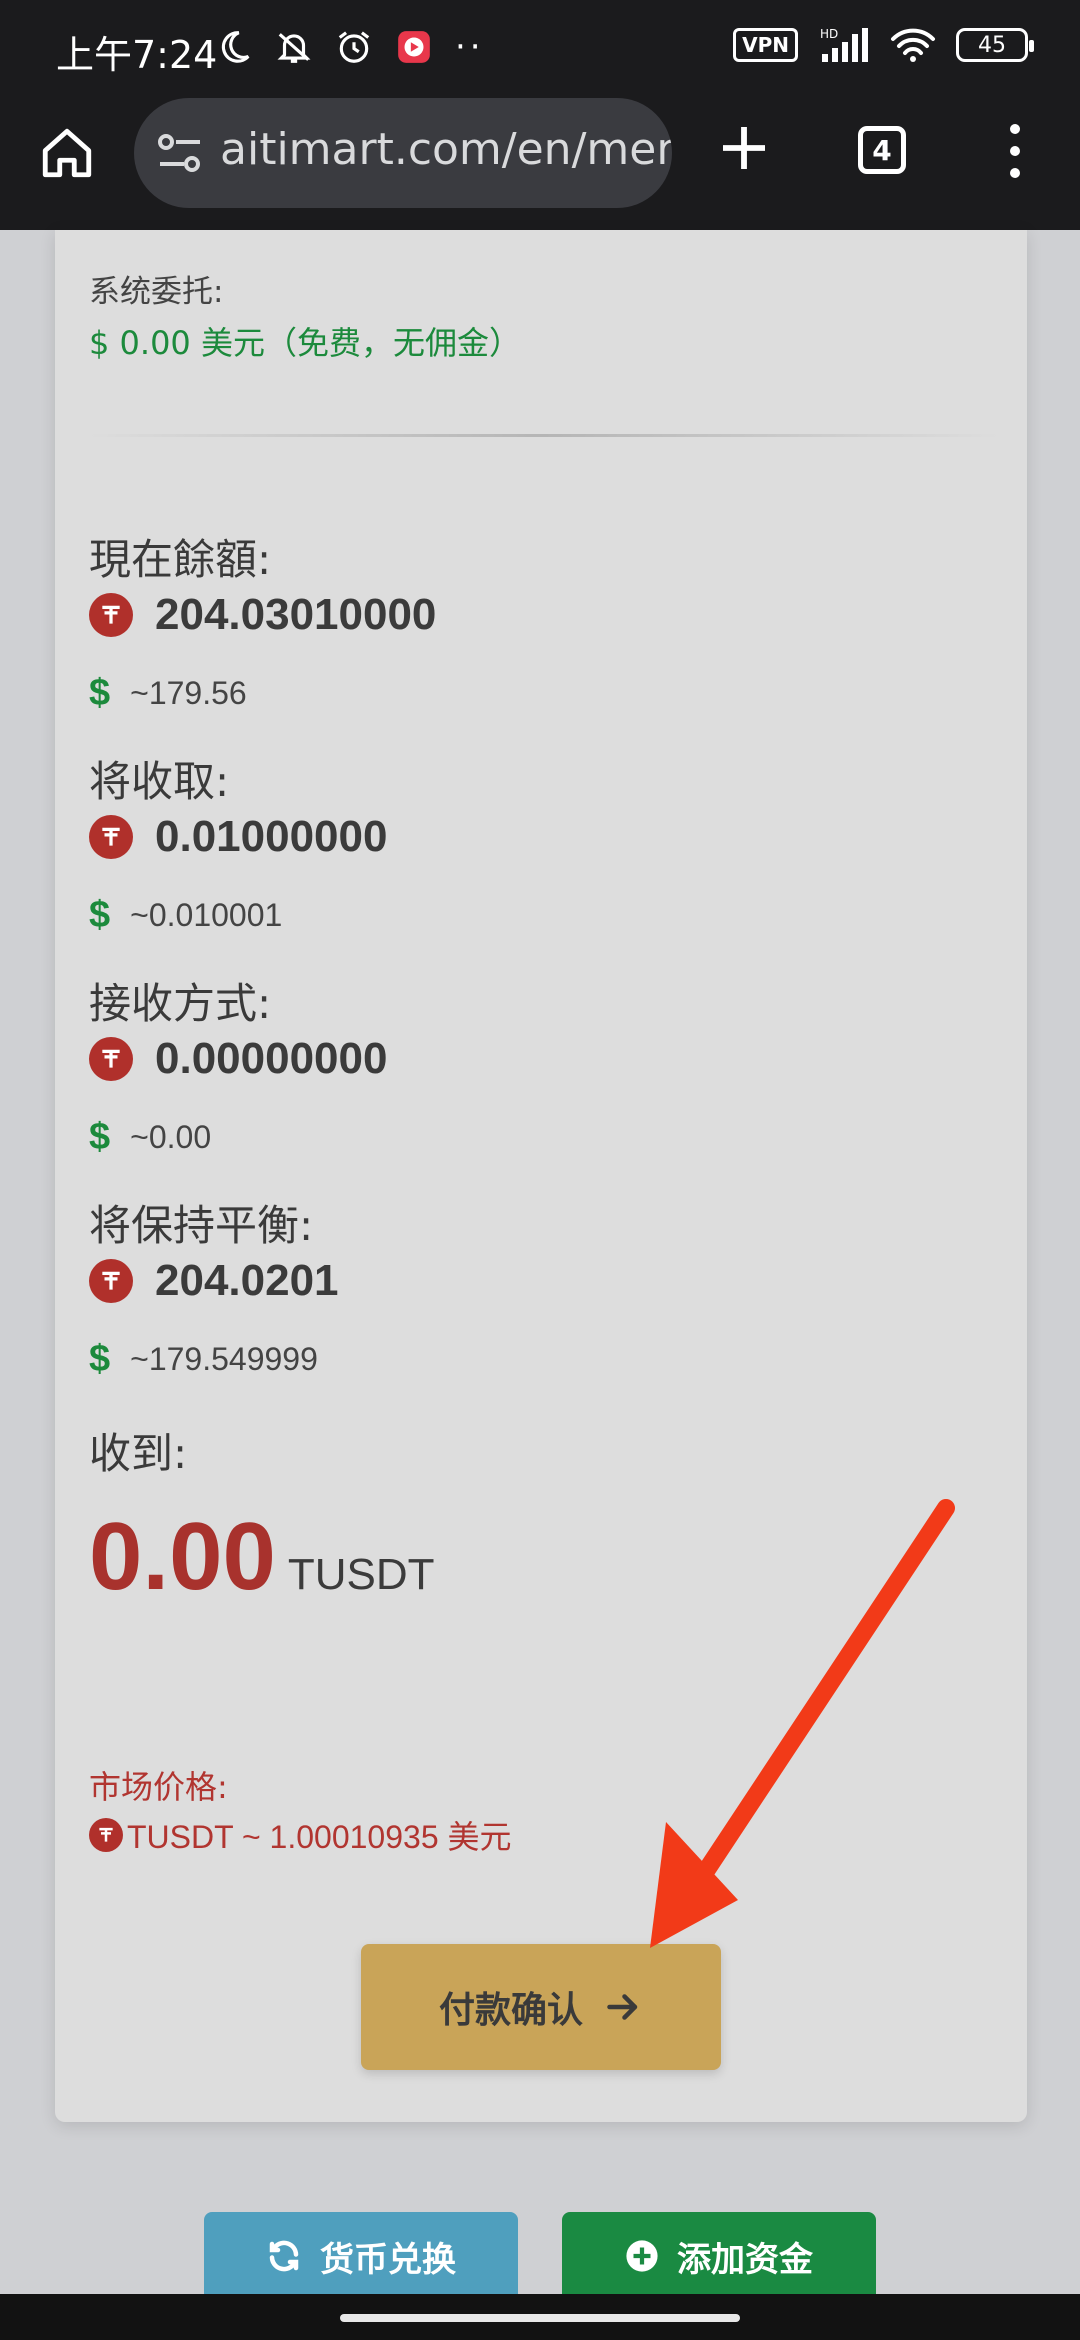  I want to click on status-icons-left: ··, so click(350, 47).